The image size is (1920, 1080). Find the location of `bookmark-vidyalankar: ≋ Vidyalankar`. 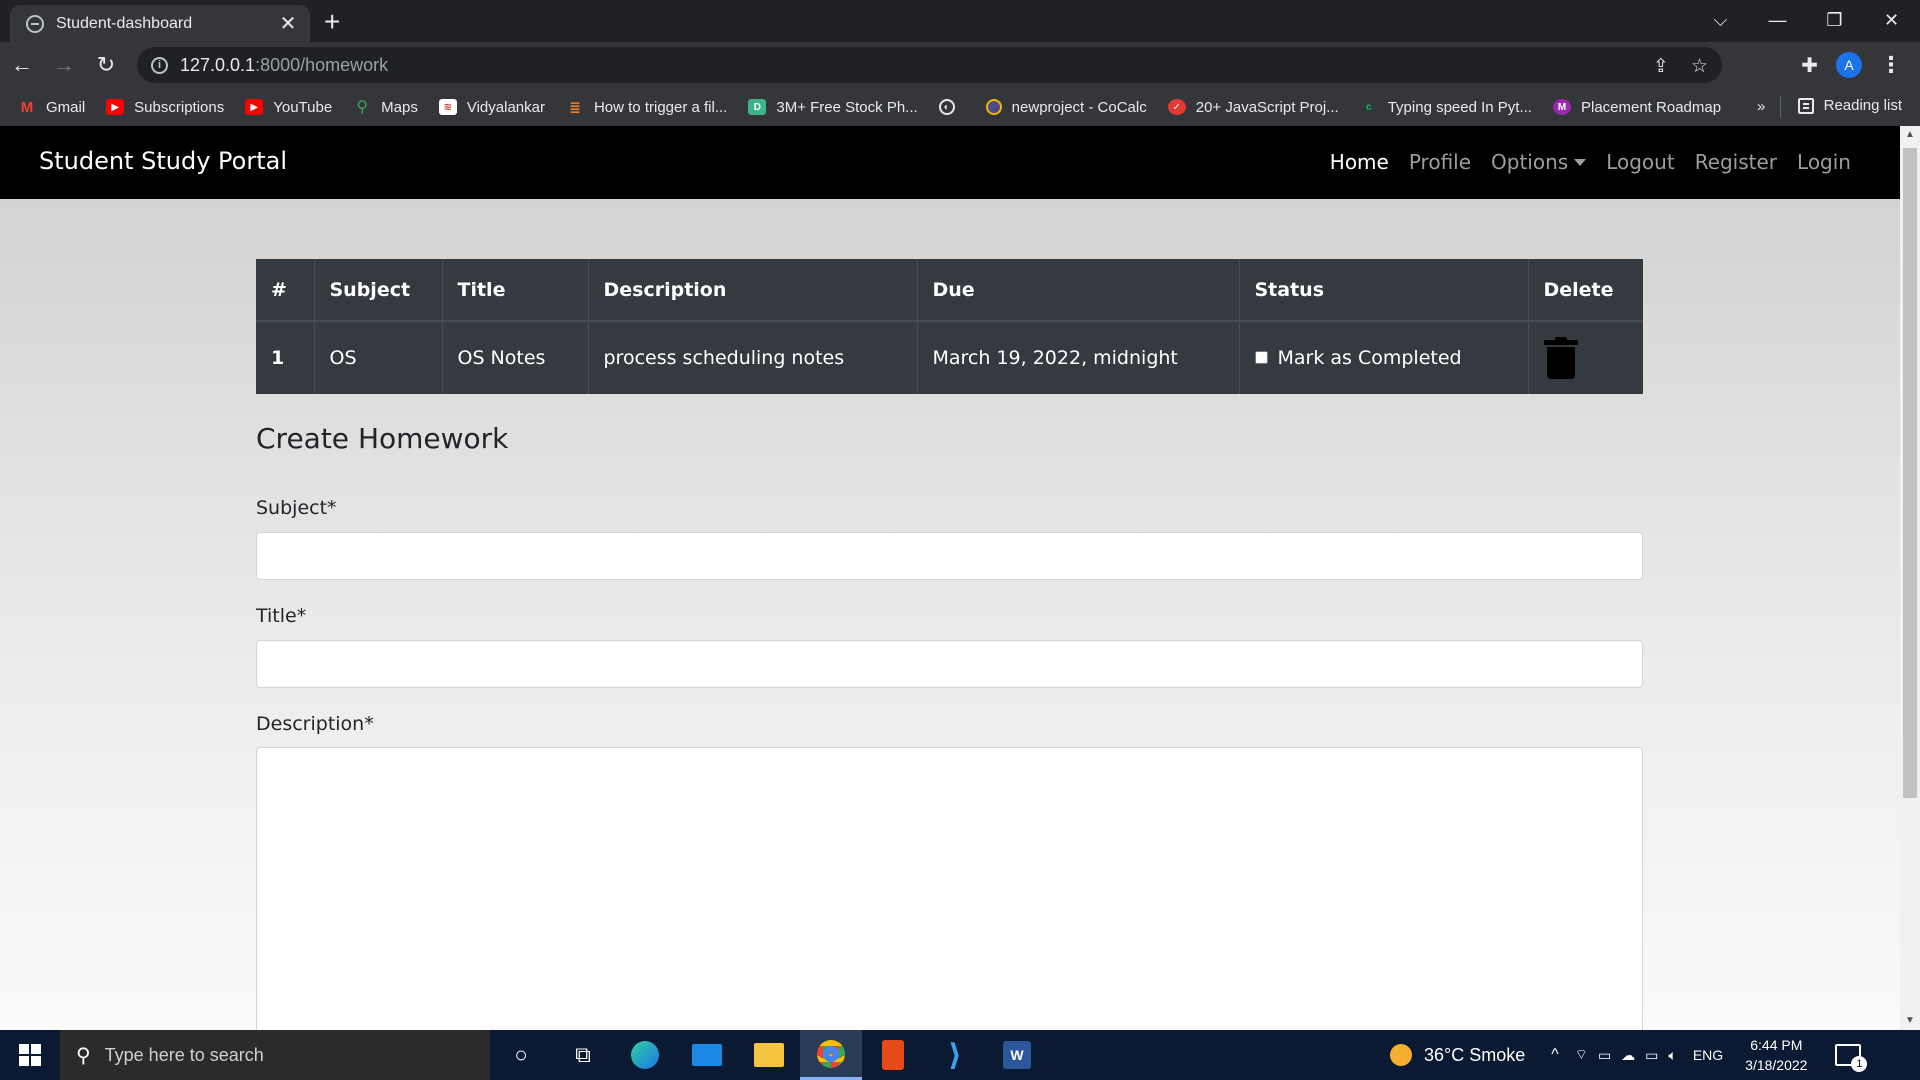

bookmark-vidyalankar: ≋ Vidyalankar is located at coordinates (491, 107).